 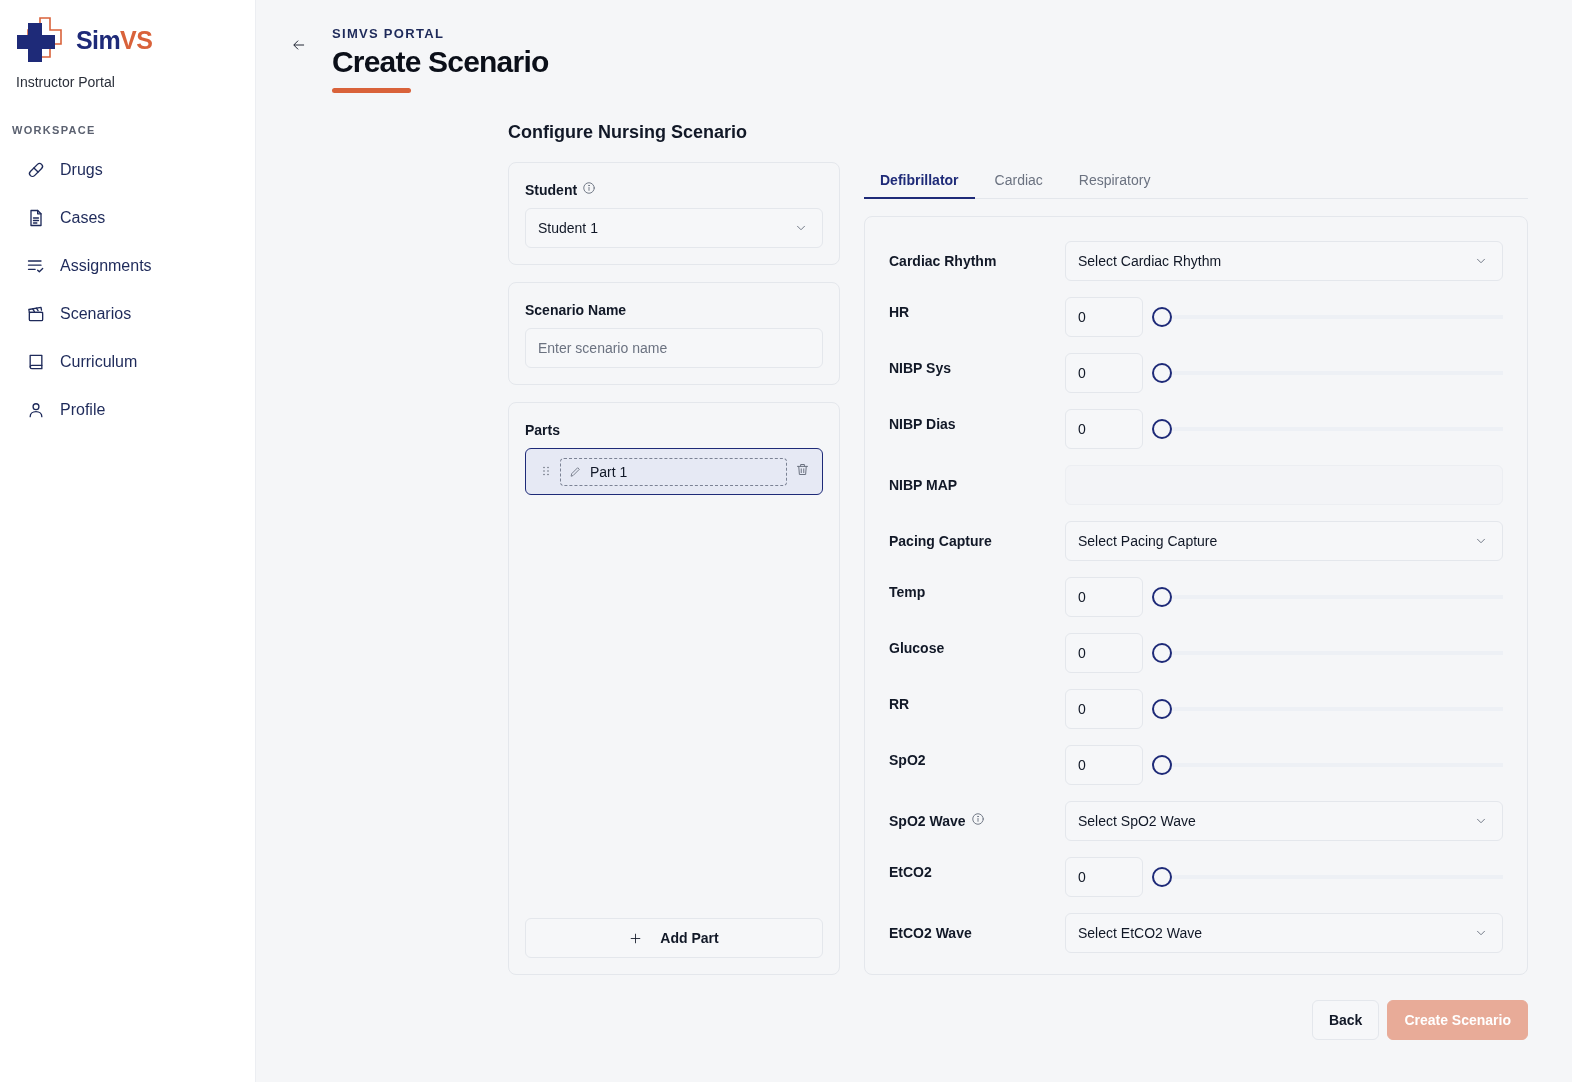 I want to click on nav-item: Curriculum, so click(x=127, y=362).